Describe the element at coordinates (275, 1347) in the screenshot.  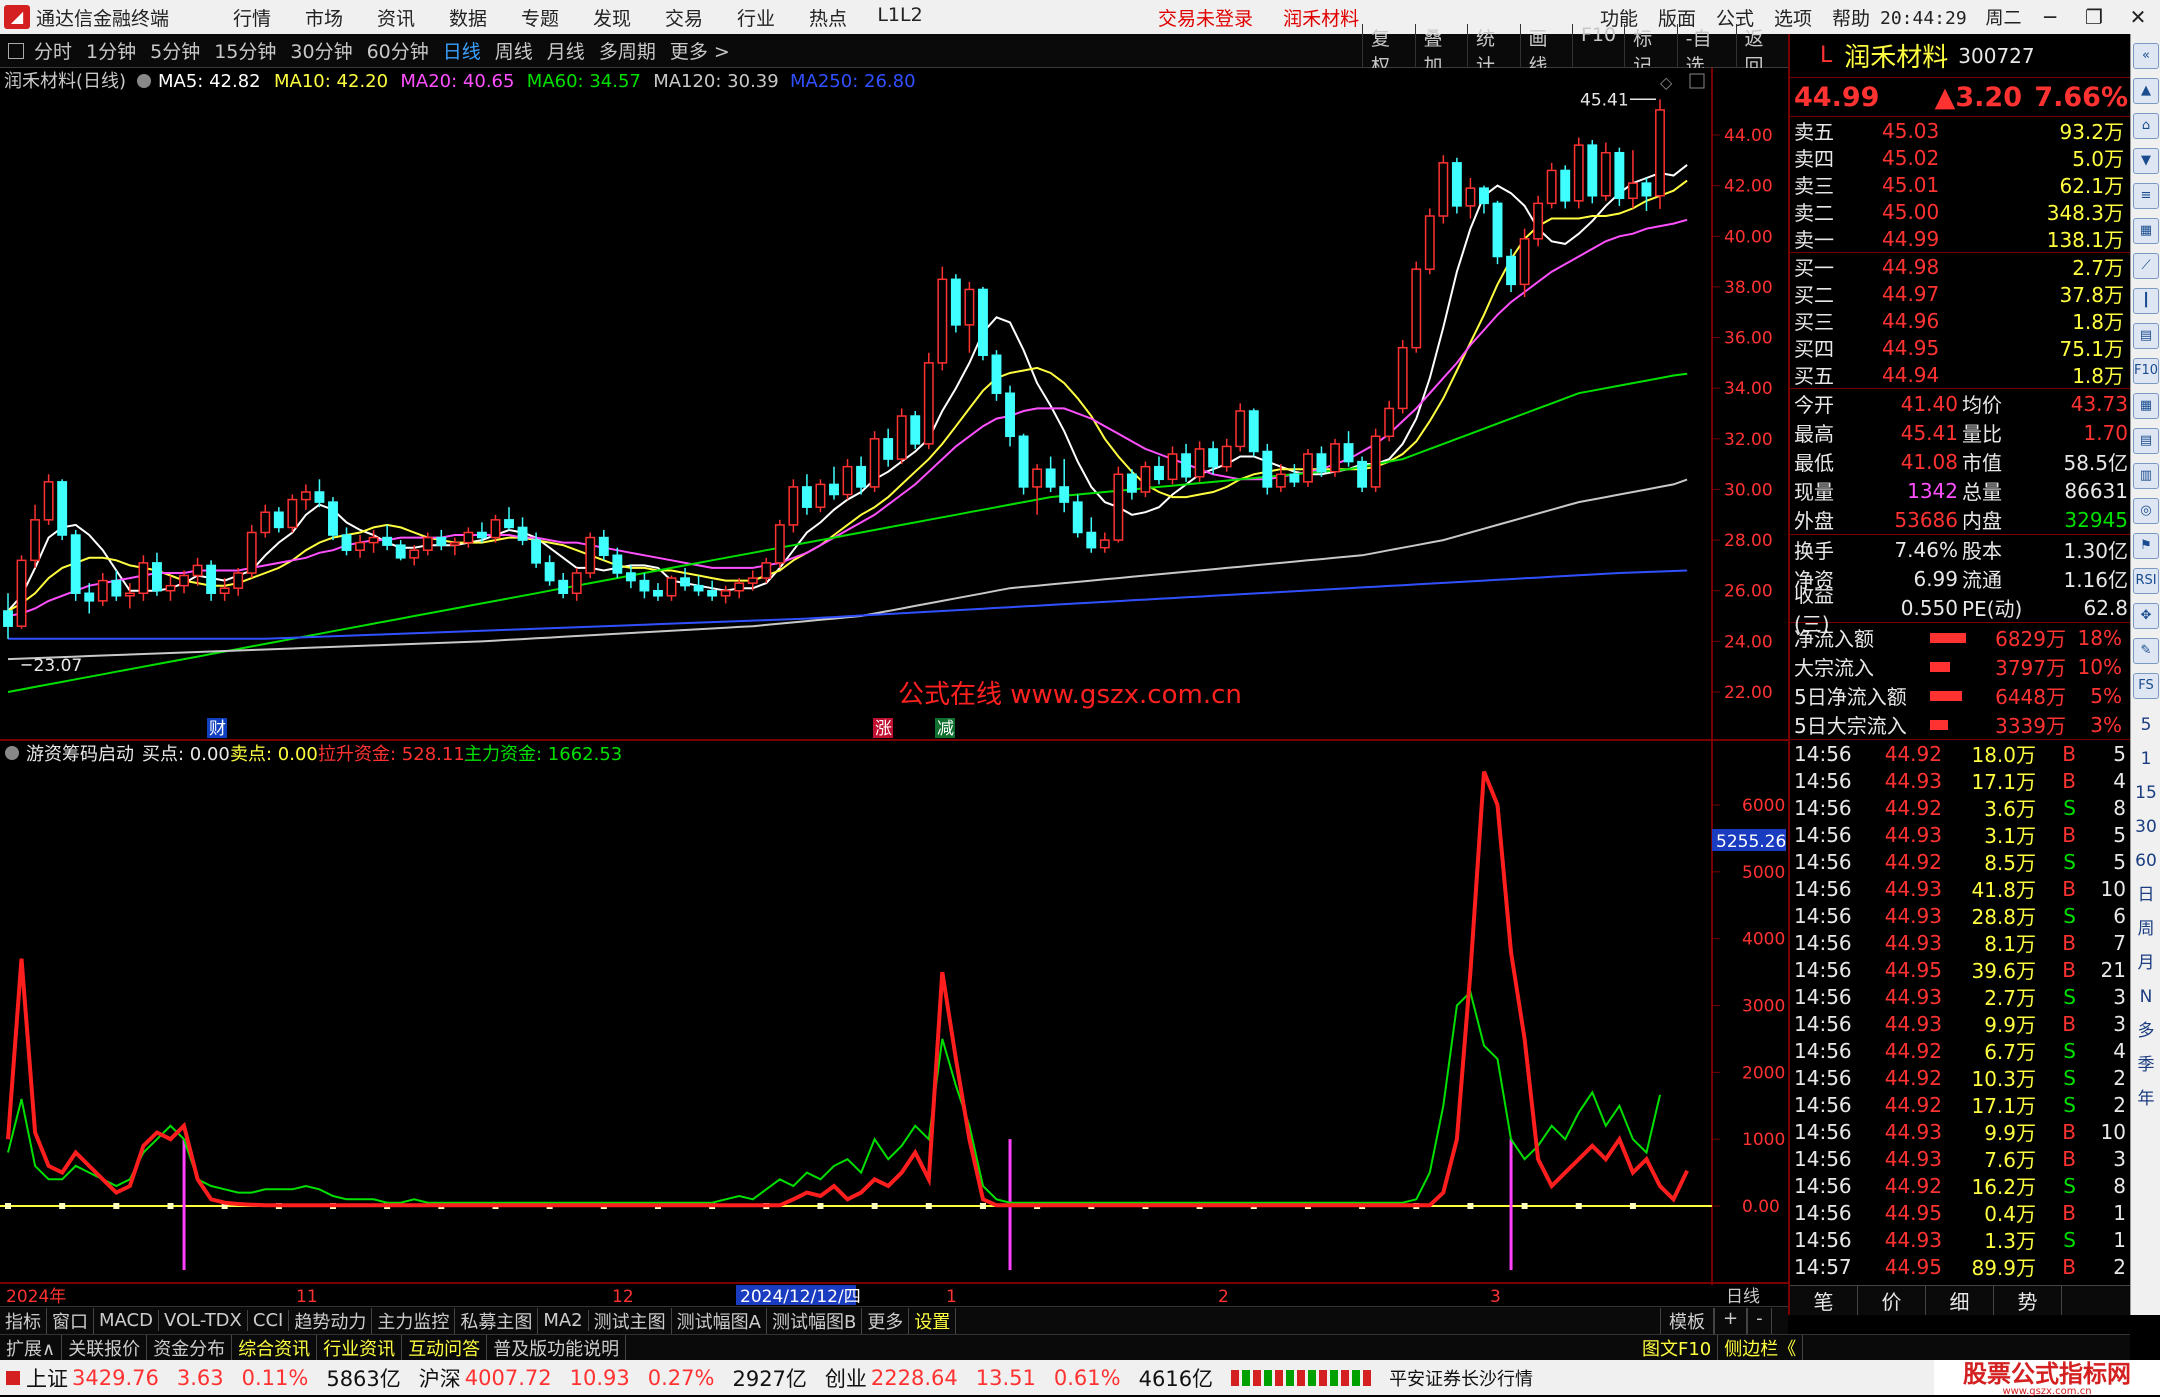
I see `extension-tab: 综合资讯` at that location.